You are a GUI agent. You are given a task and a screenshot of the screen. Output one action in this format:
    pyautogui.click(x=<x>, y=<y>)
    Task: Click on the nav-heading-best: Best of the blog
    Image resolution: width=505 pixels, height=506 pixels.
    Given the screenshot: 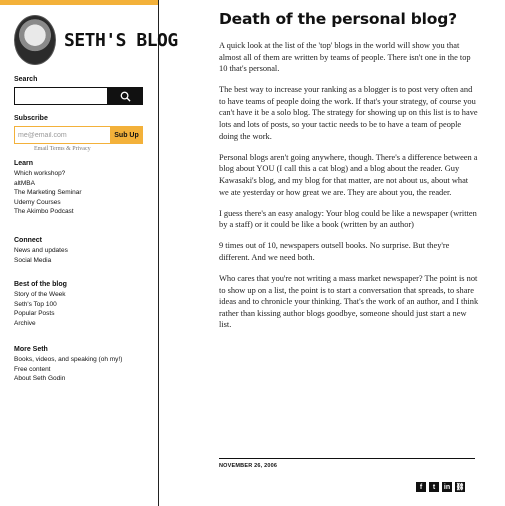 What is the action you would take?
    pyautogui.click(x=40, y=284)
    